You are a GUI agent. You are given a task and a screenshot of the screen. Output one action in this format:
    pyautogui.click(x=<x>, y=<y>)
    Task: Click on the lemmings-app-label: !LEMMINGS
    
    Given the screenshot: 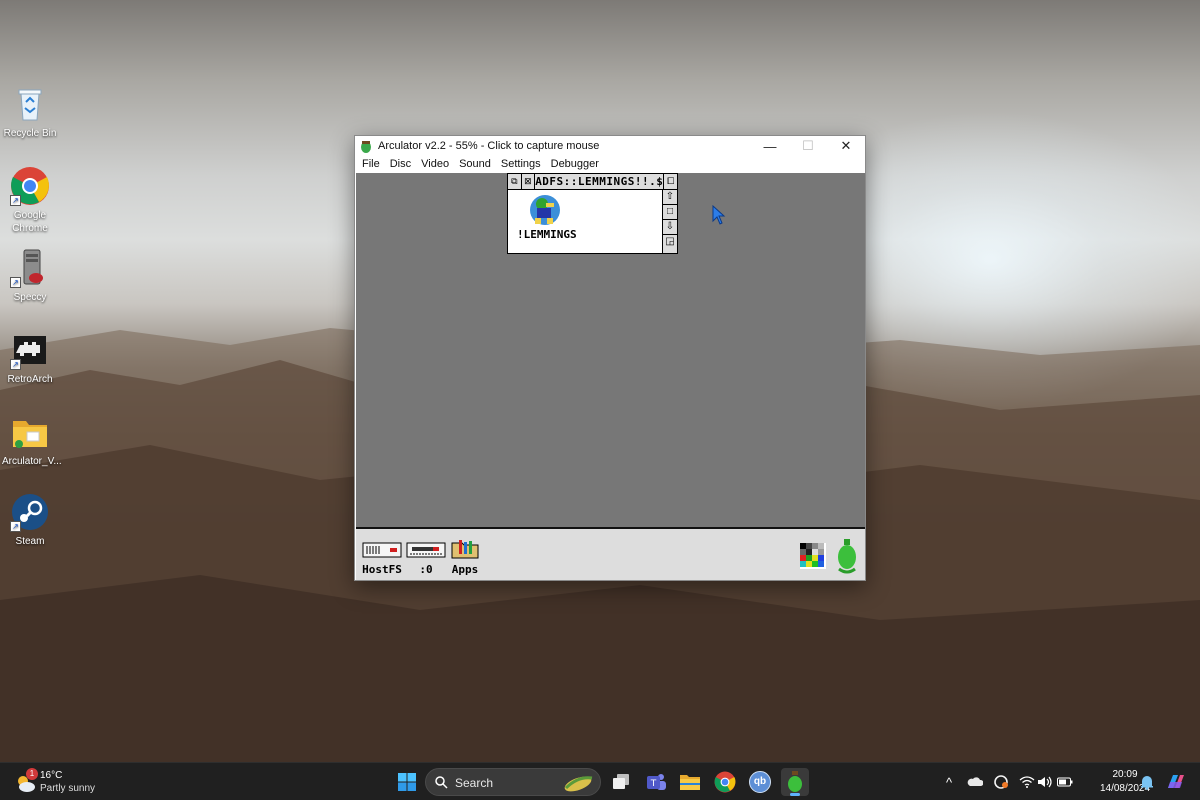 What is the action you would take?
    pyautogui.click(x=547, y=234)
    